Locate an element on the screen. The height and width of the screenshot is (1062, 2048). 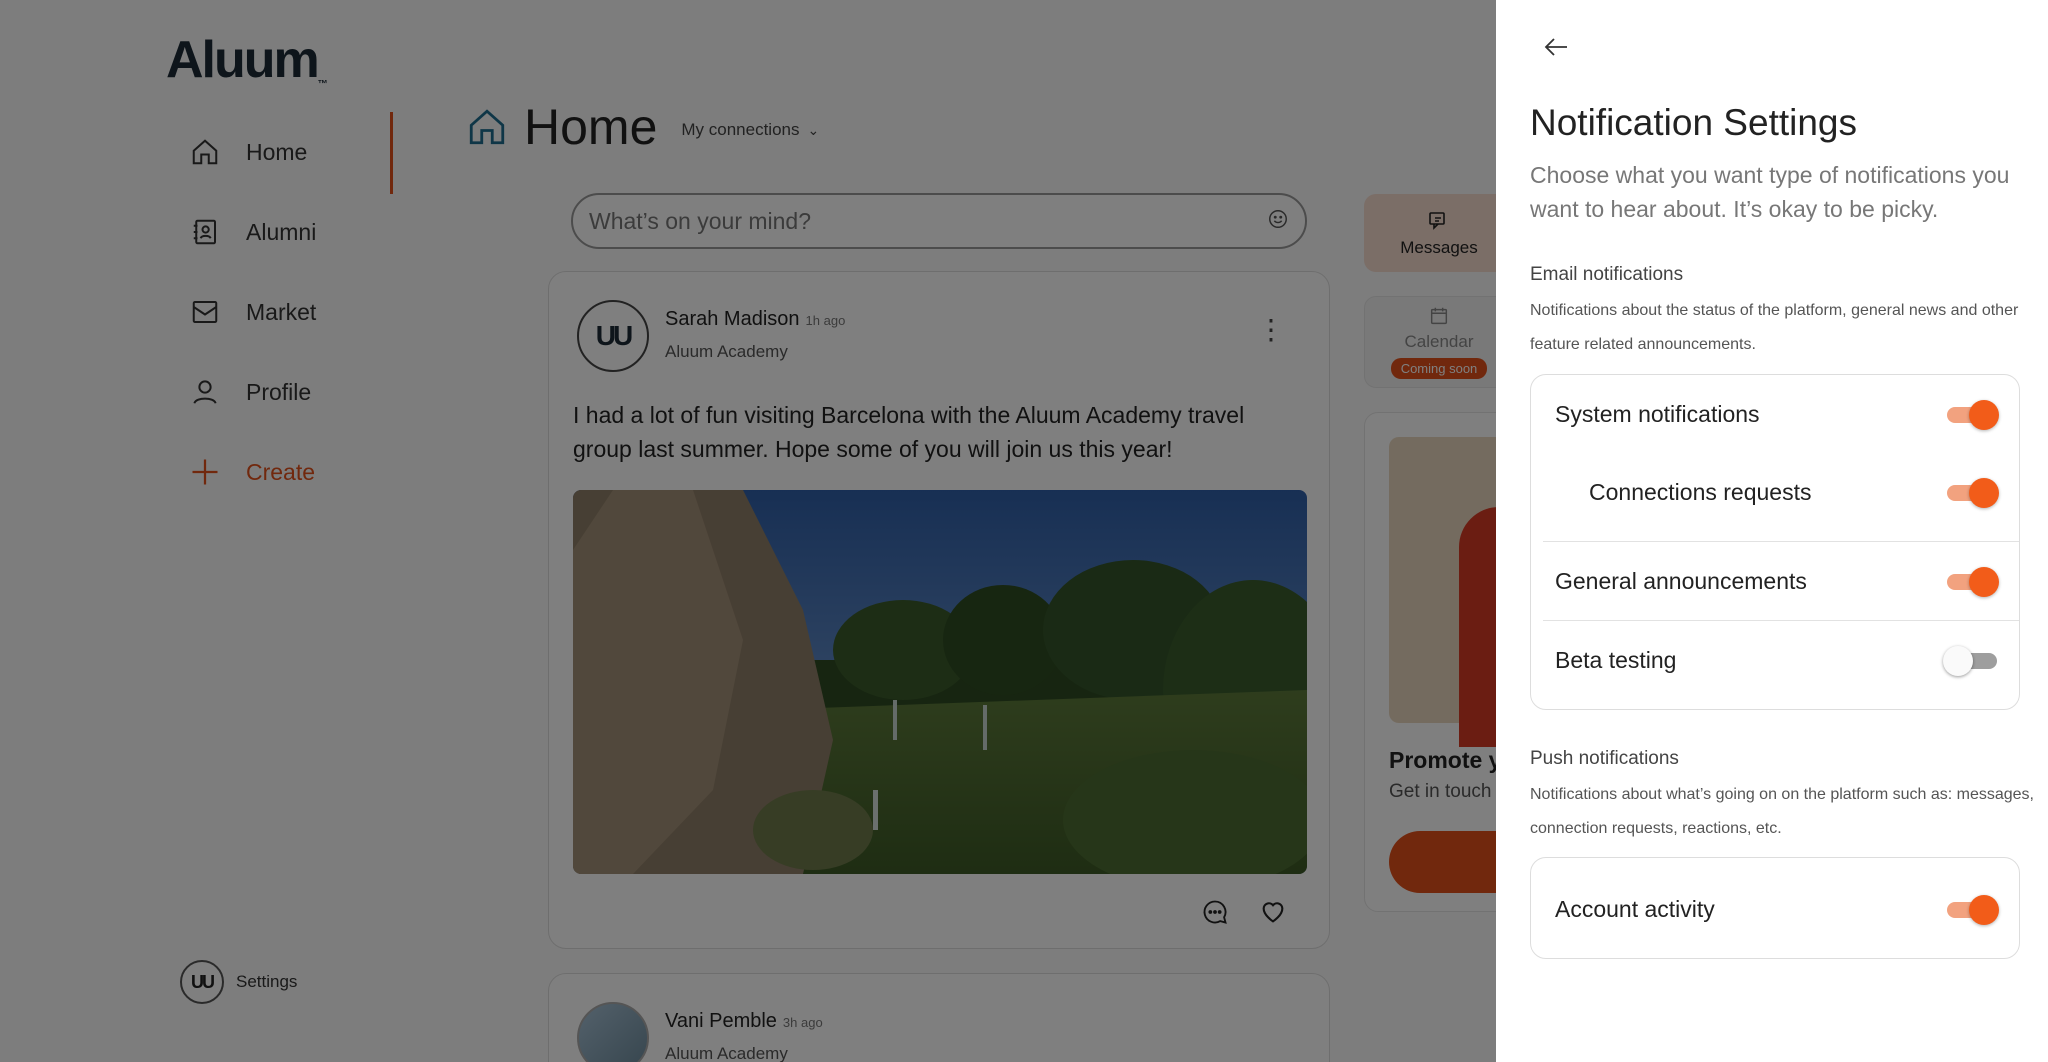
connections-requests-toggle is located at coordinates (1971, 492).